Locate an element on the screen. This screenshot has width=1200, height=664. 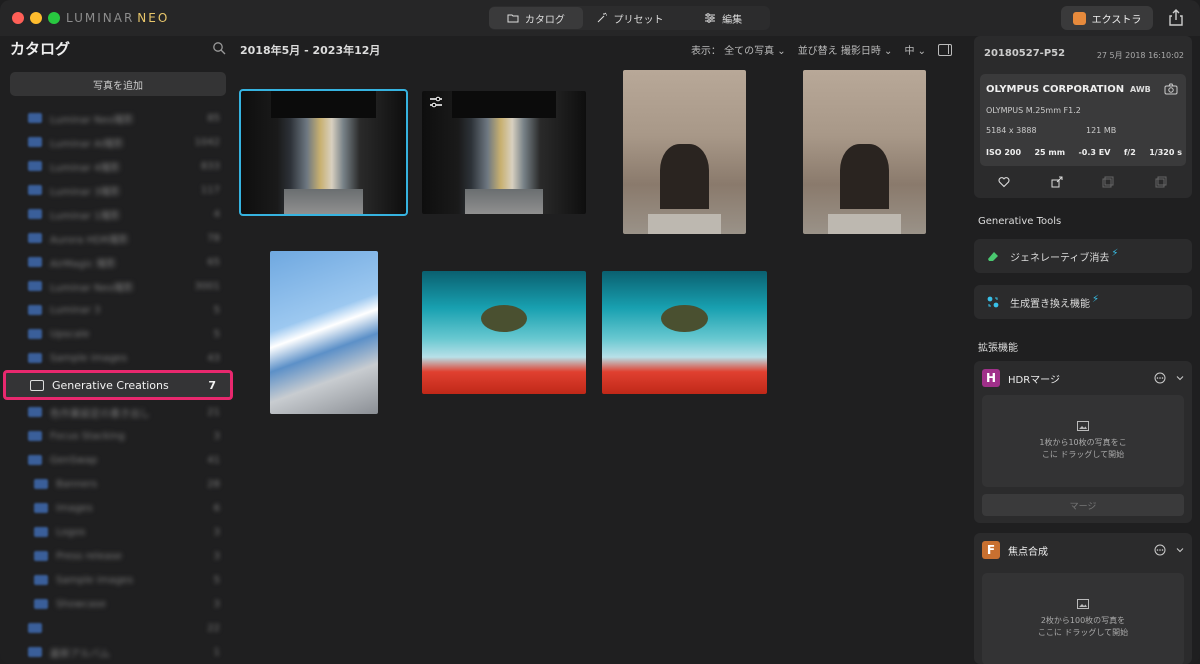
sidebar-album-item: Logos 3 is located at coordinates (118, 532).